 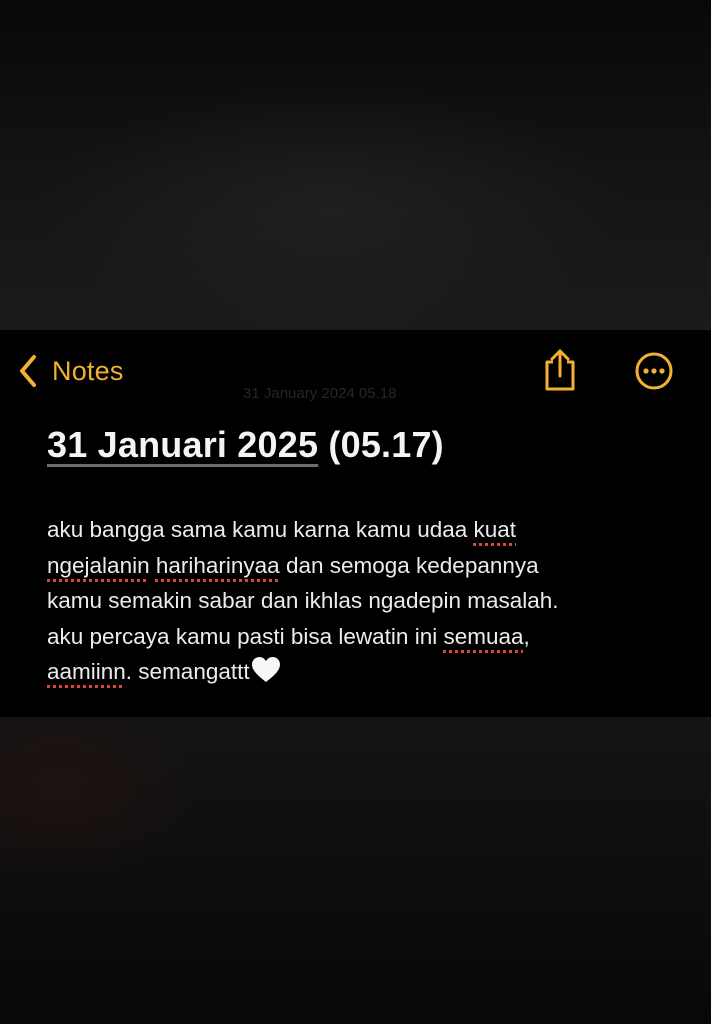 I want to click on body-text: aku percaya kamu pasti bisa lewatin ini, so click(x=245, y=636).